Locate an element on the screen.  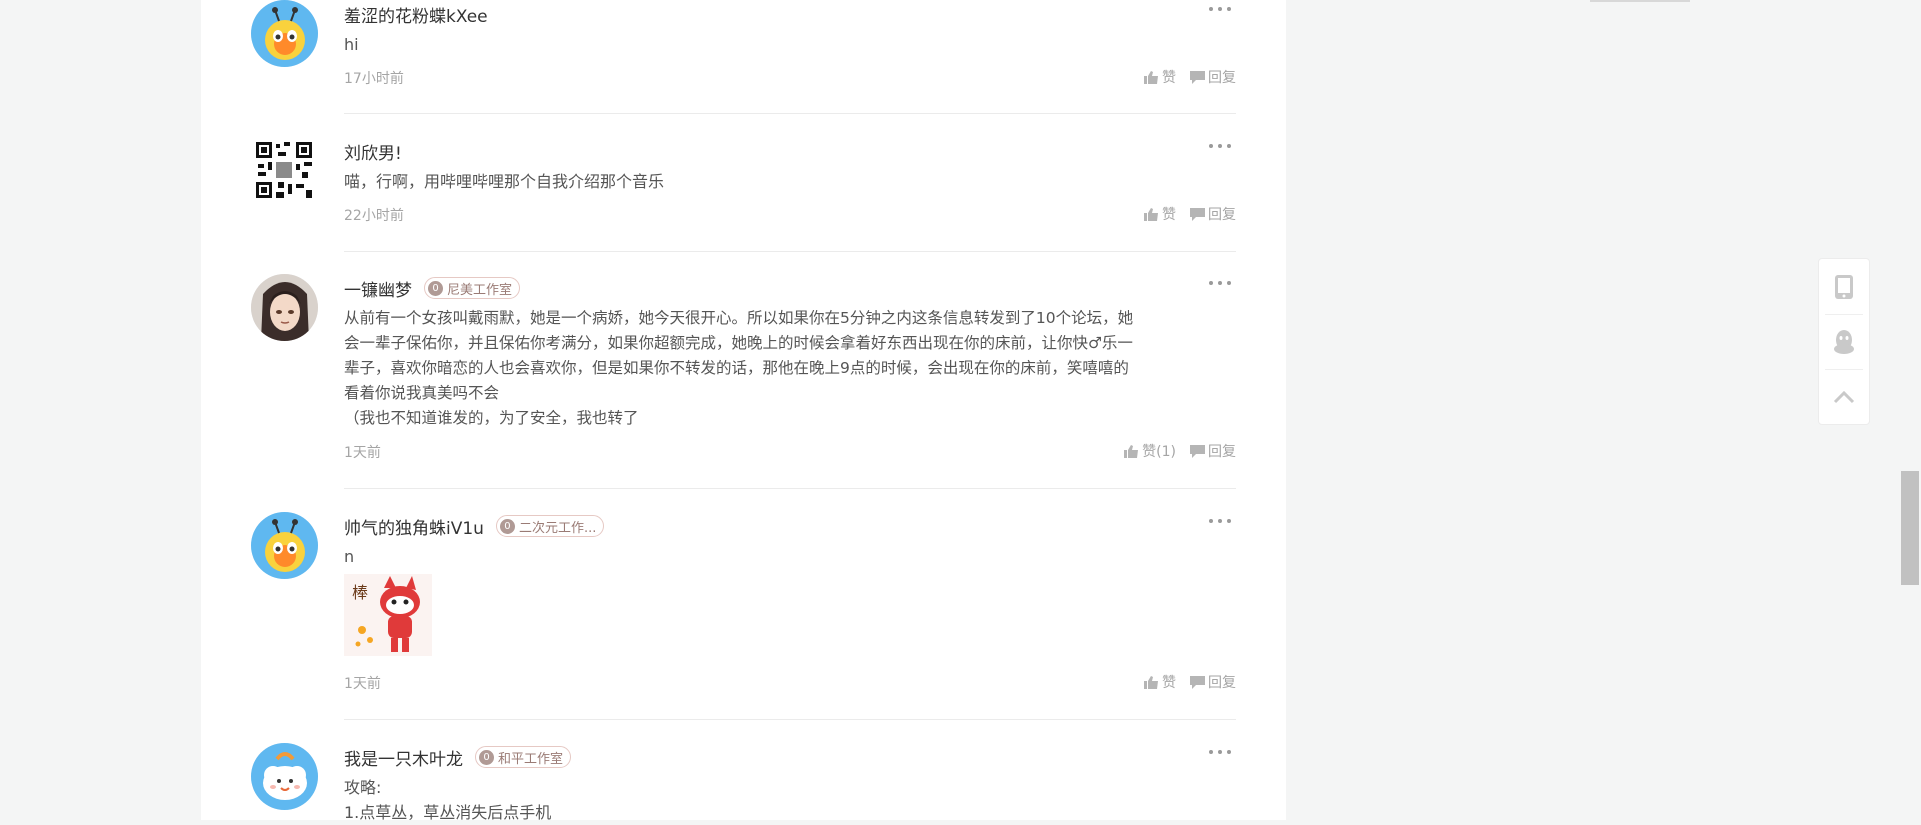
floating-toolbar is located at coordinates (1844, 341).